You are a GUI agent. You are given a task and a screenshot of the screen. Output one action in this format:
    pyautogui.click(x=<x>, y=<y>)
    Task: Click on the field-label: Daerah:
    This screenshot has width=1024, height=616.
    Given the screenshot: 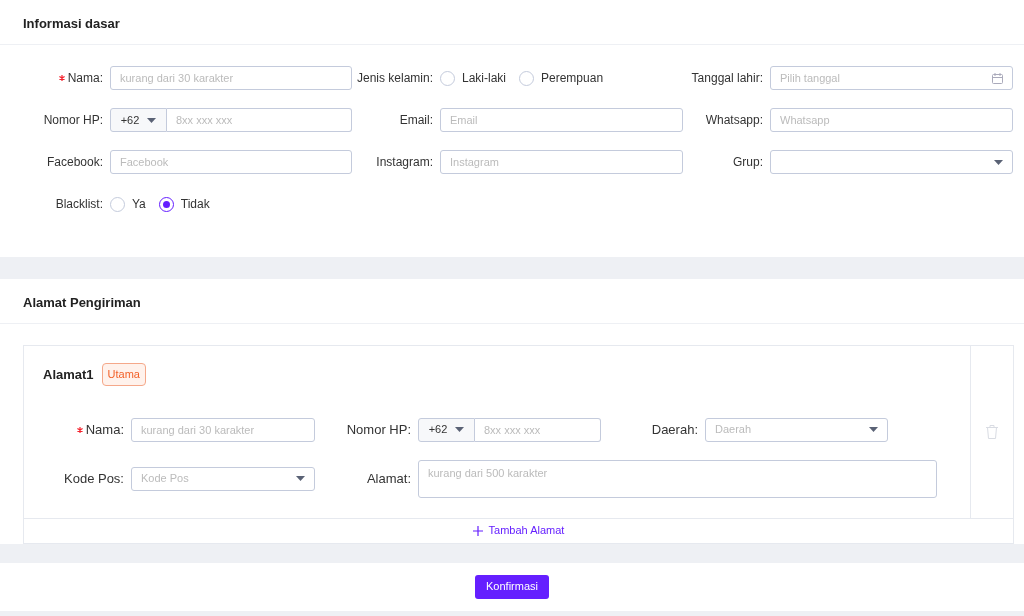 What is the action you would take?
    pyautogui.click(x=674, y=429)
    